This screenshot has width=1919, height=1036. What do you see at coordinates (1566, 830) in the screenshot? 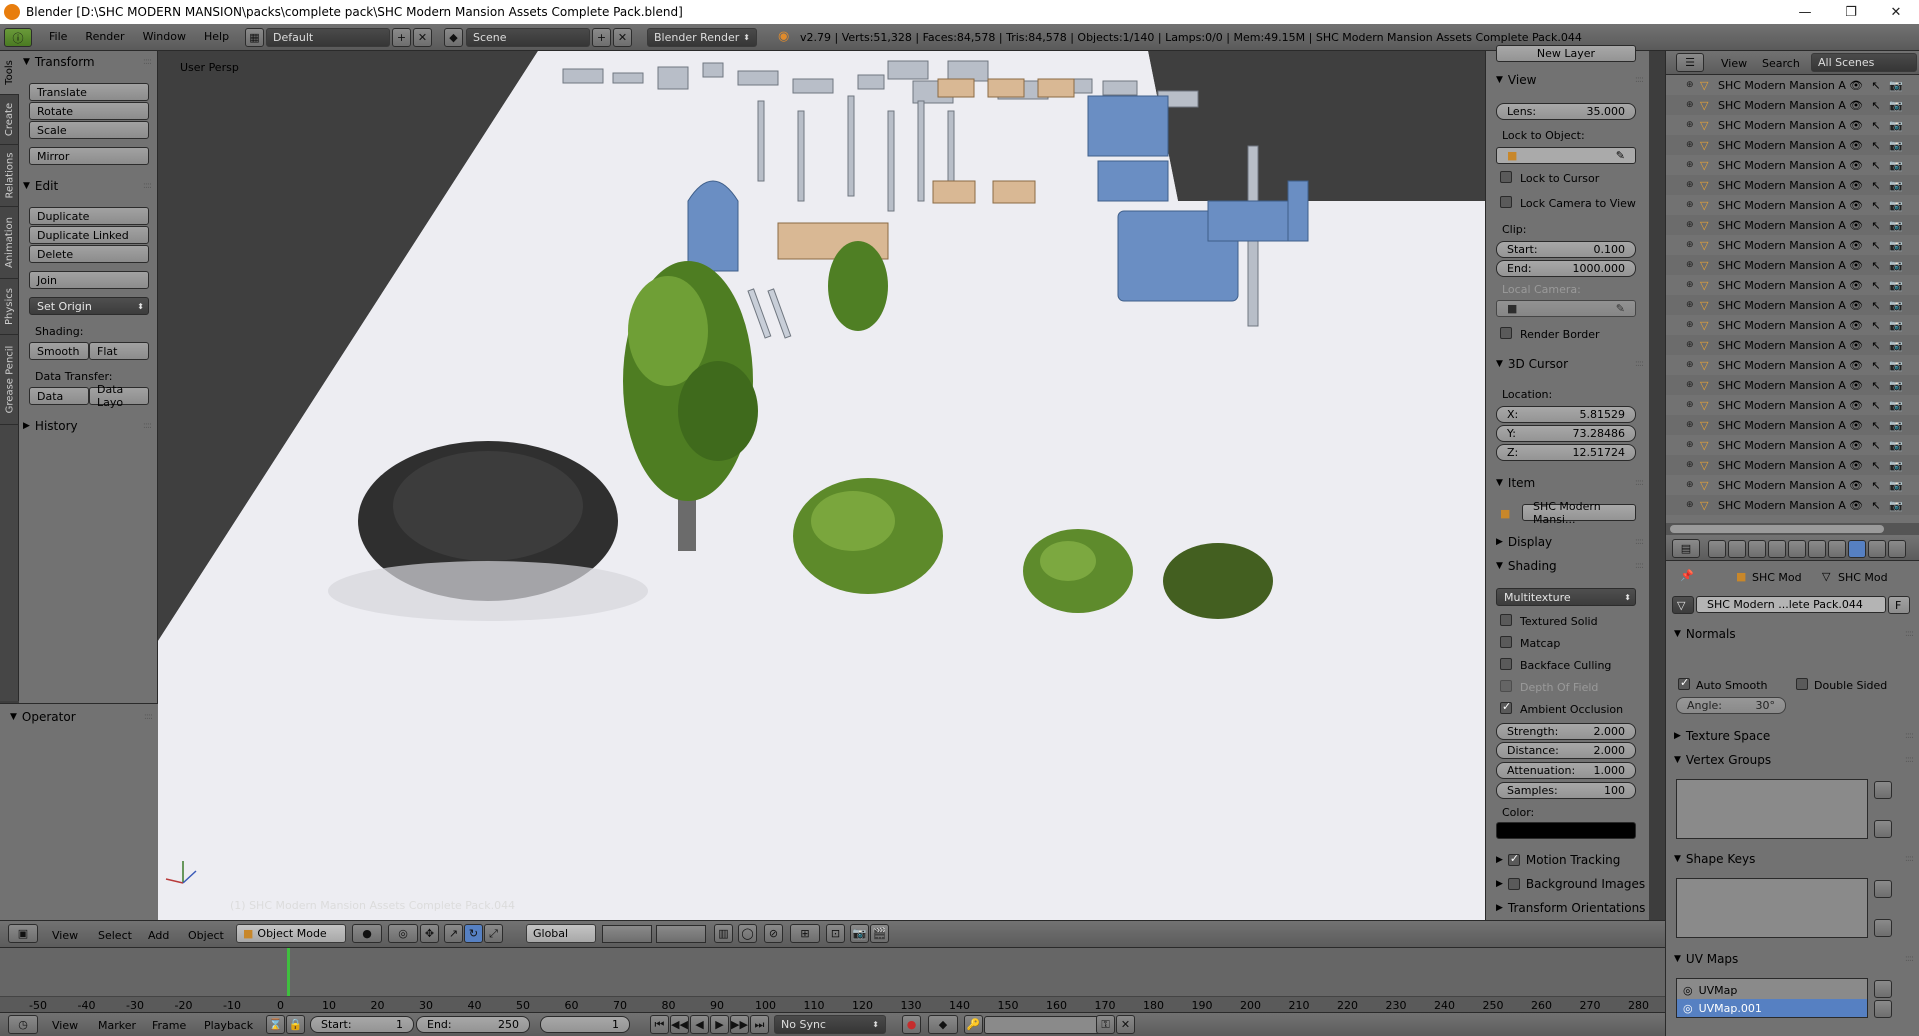
I see `ao-color-swatch` at bounding box center [1566, 830].